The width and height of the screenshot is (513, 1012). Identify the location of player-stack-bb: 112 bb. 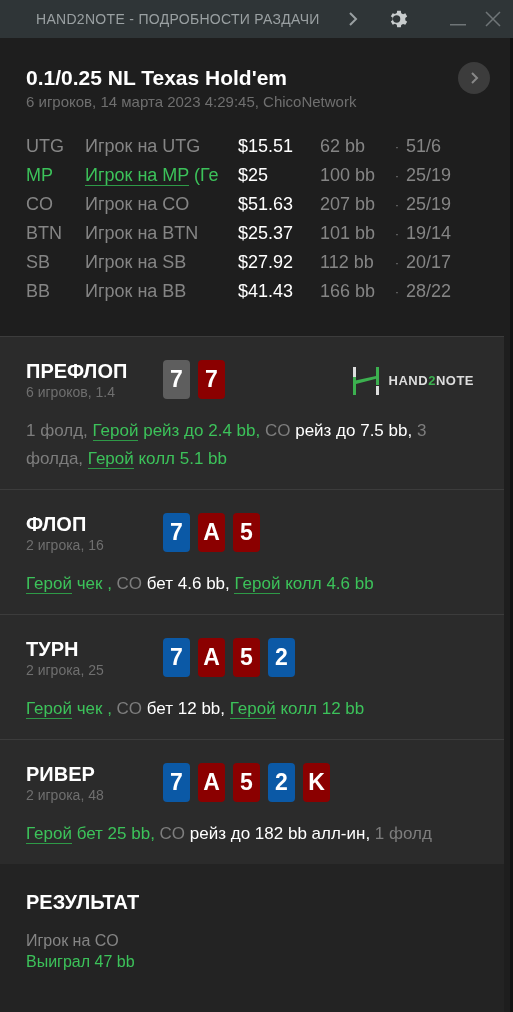
(347, 262).